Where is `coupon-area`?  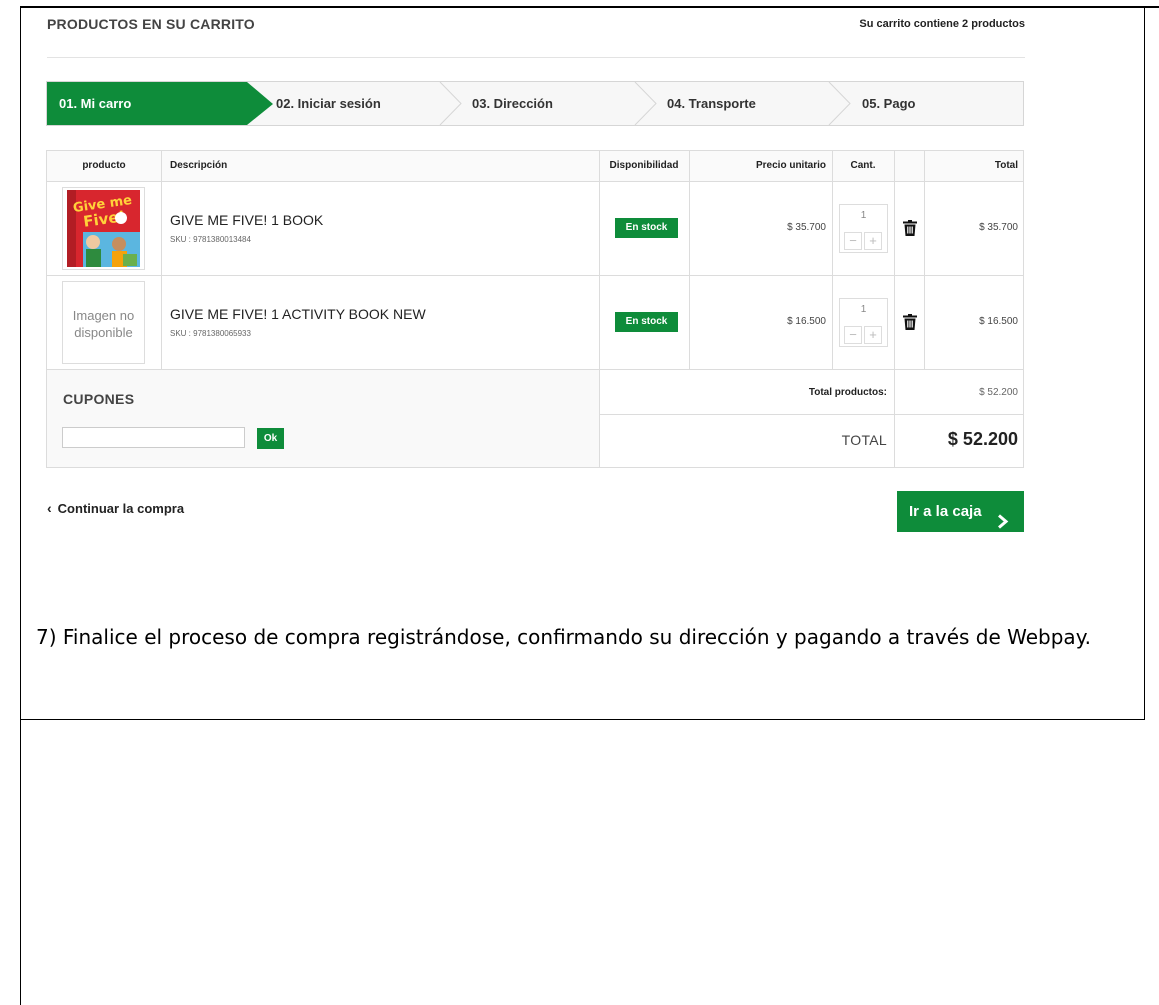 coupon-area is located at coordinates (323, 418).